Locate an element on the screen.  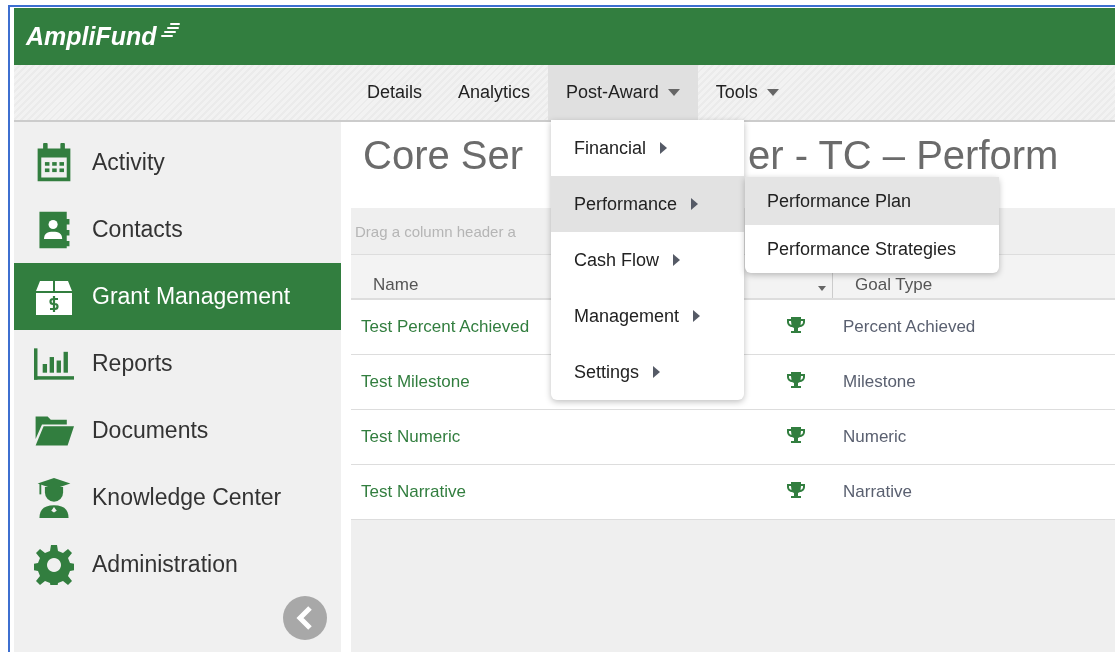
submenu-item: Performance Strategies is located at coordinates (872, 249).